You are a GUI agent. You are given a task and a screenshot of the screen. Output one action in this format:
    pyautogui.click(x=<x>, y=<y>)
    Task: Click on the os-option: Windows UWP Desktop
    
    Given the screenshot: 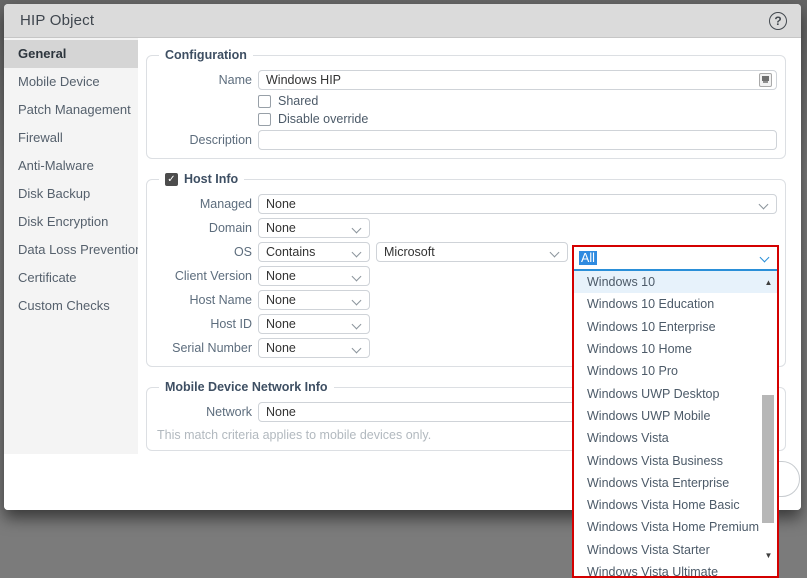 What is the action you would take?
    pyautogui.click(x=675, y=393)
    